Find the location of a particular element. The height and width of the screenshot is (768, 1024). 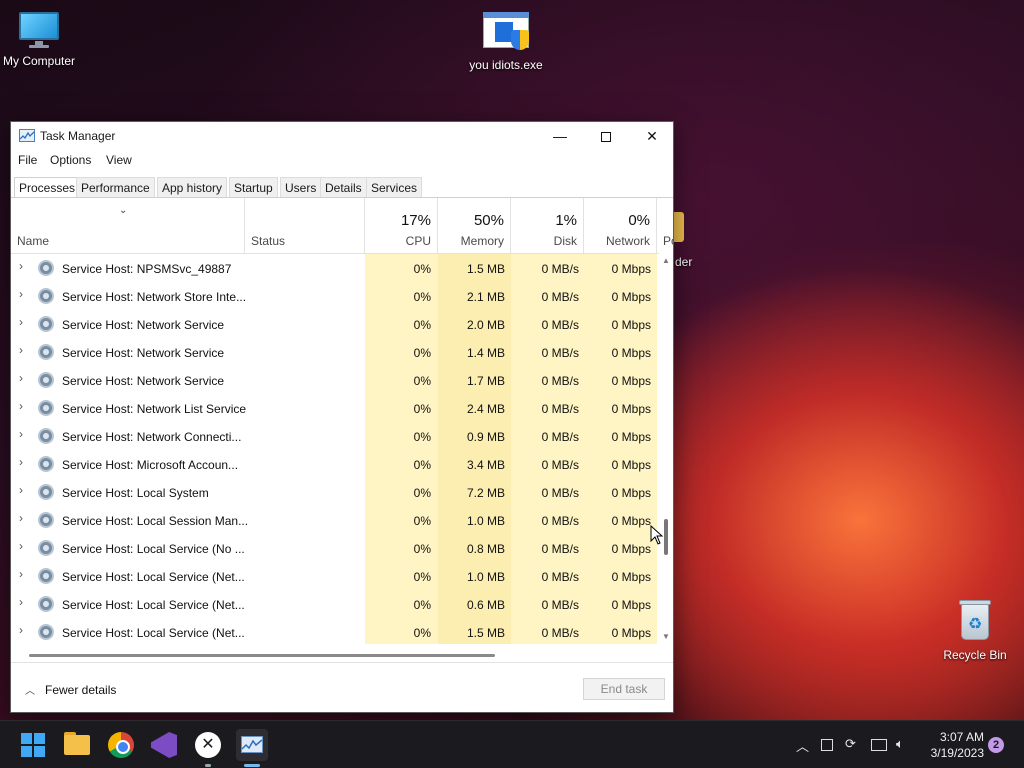

tab-startup: Startup is located at coordinates (253, 187).